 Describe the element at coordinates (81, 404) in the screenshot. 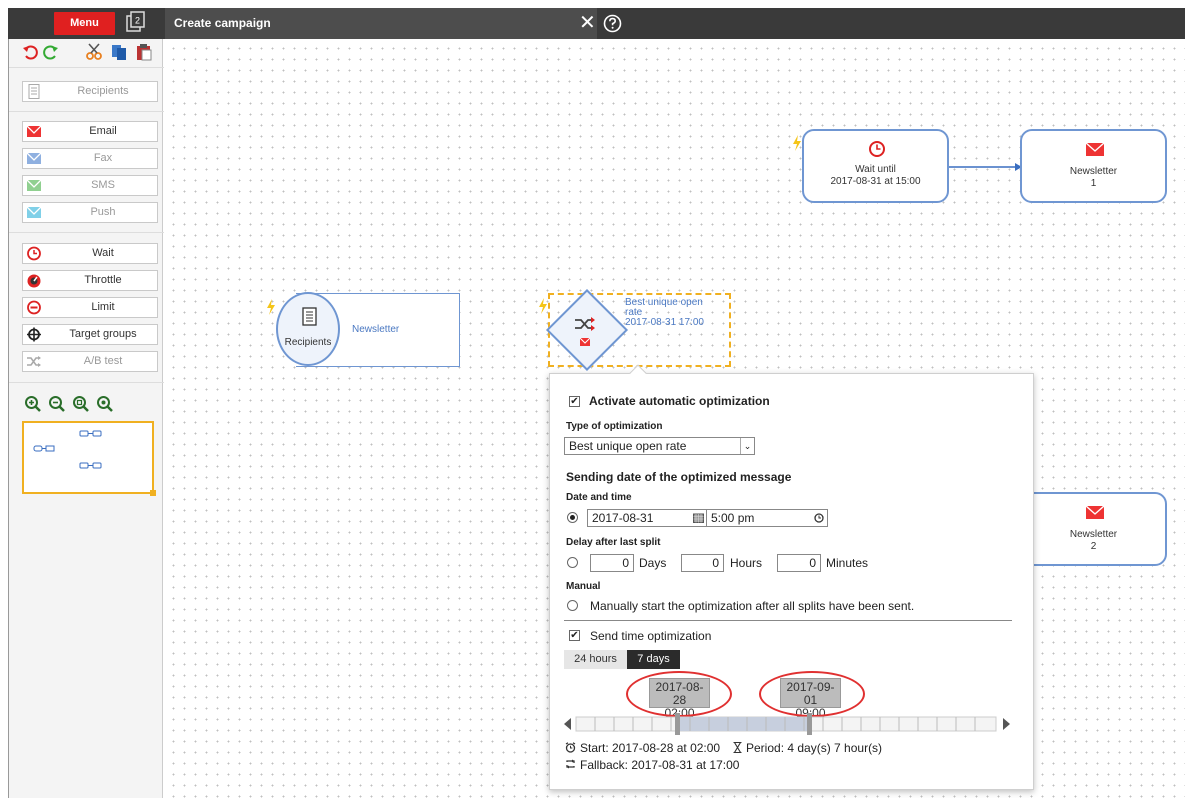

I see `zoom-fit-icon` at that location.